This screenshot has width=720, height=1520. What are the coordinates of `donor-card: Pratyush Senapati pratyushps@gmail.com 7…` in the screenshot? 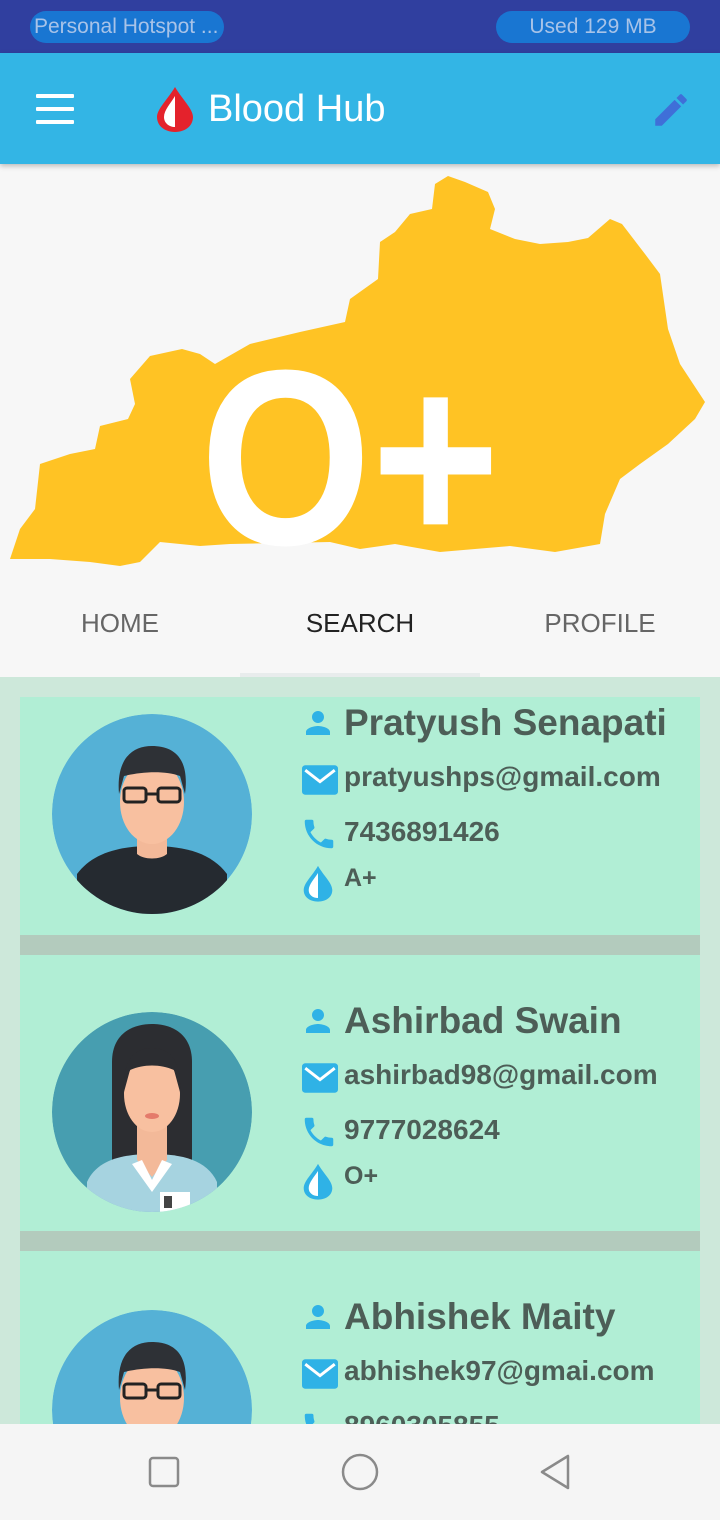 It's located at (360, 816).